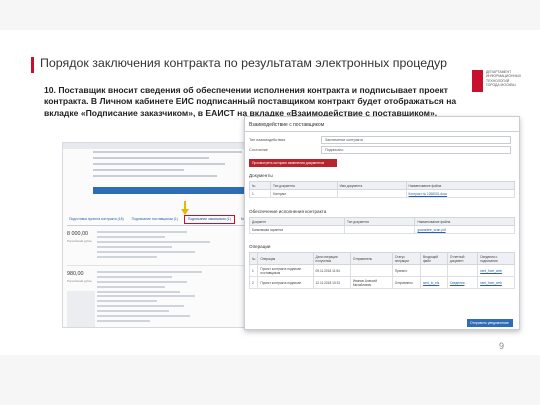  Describe the element at coordinates (297, 229) in the screenshot. I see `table-cell: Банковская гарантия` at that location.